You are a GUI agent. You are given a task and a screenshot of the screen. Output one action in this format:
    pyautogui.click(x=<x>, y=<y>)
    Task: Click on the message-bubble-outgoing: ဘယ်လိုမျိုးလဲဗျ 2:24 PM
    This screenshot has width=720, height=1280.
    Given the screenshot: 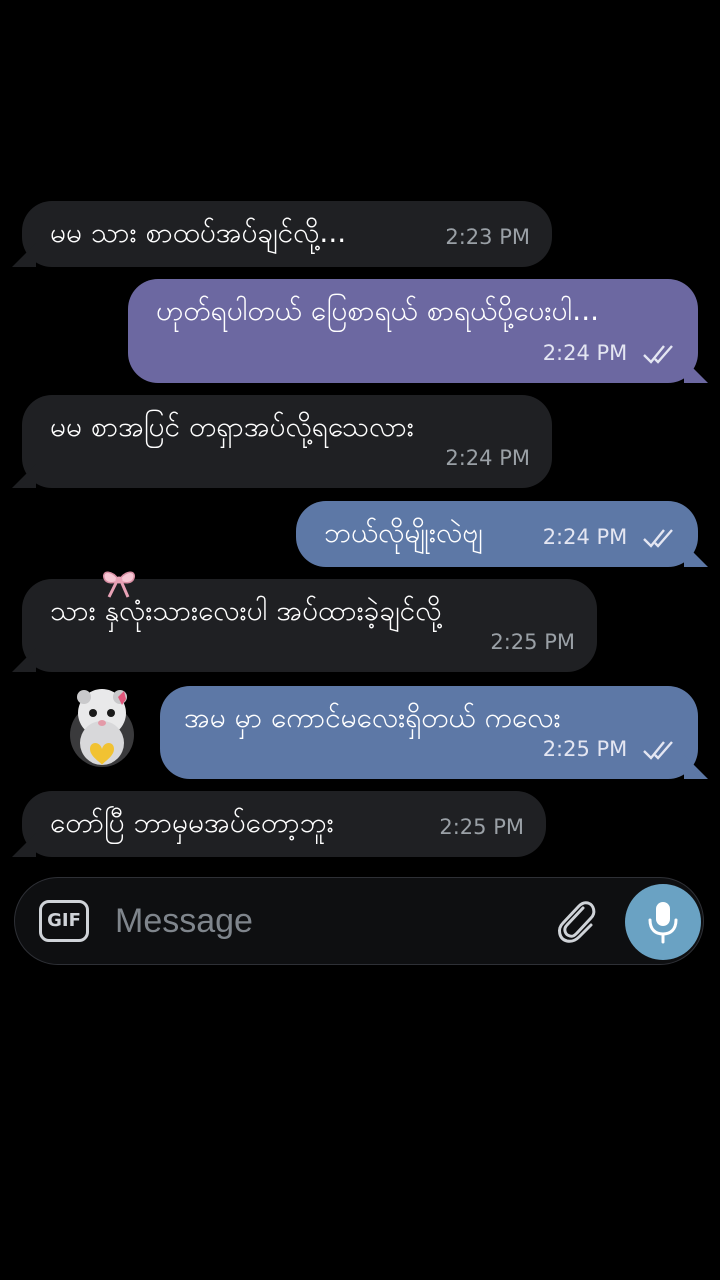 What is the action you would take?
    pyautogui.click(x=497, y=534)
    